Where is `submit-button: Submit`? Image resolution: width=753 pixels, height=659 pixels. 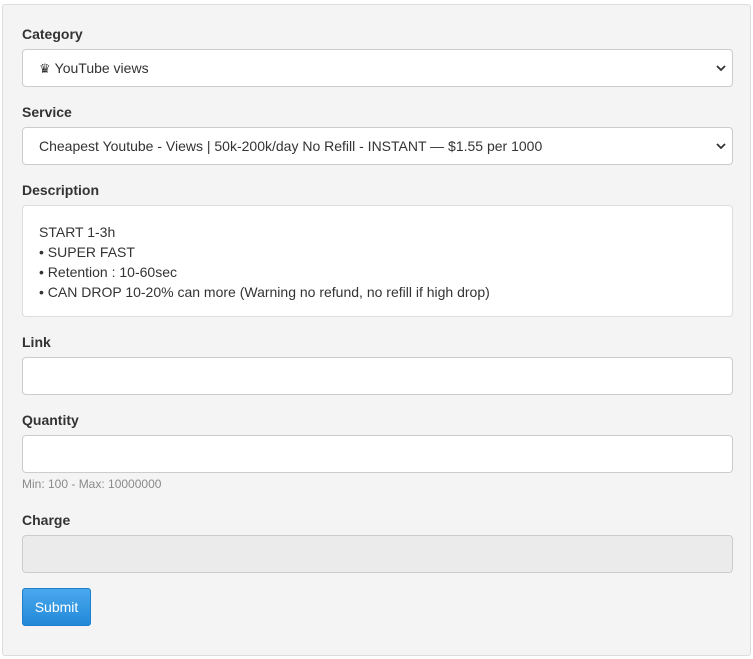 submit-button: Submit is located at coordinates (56, 607).